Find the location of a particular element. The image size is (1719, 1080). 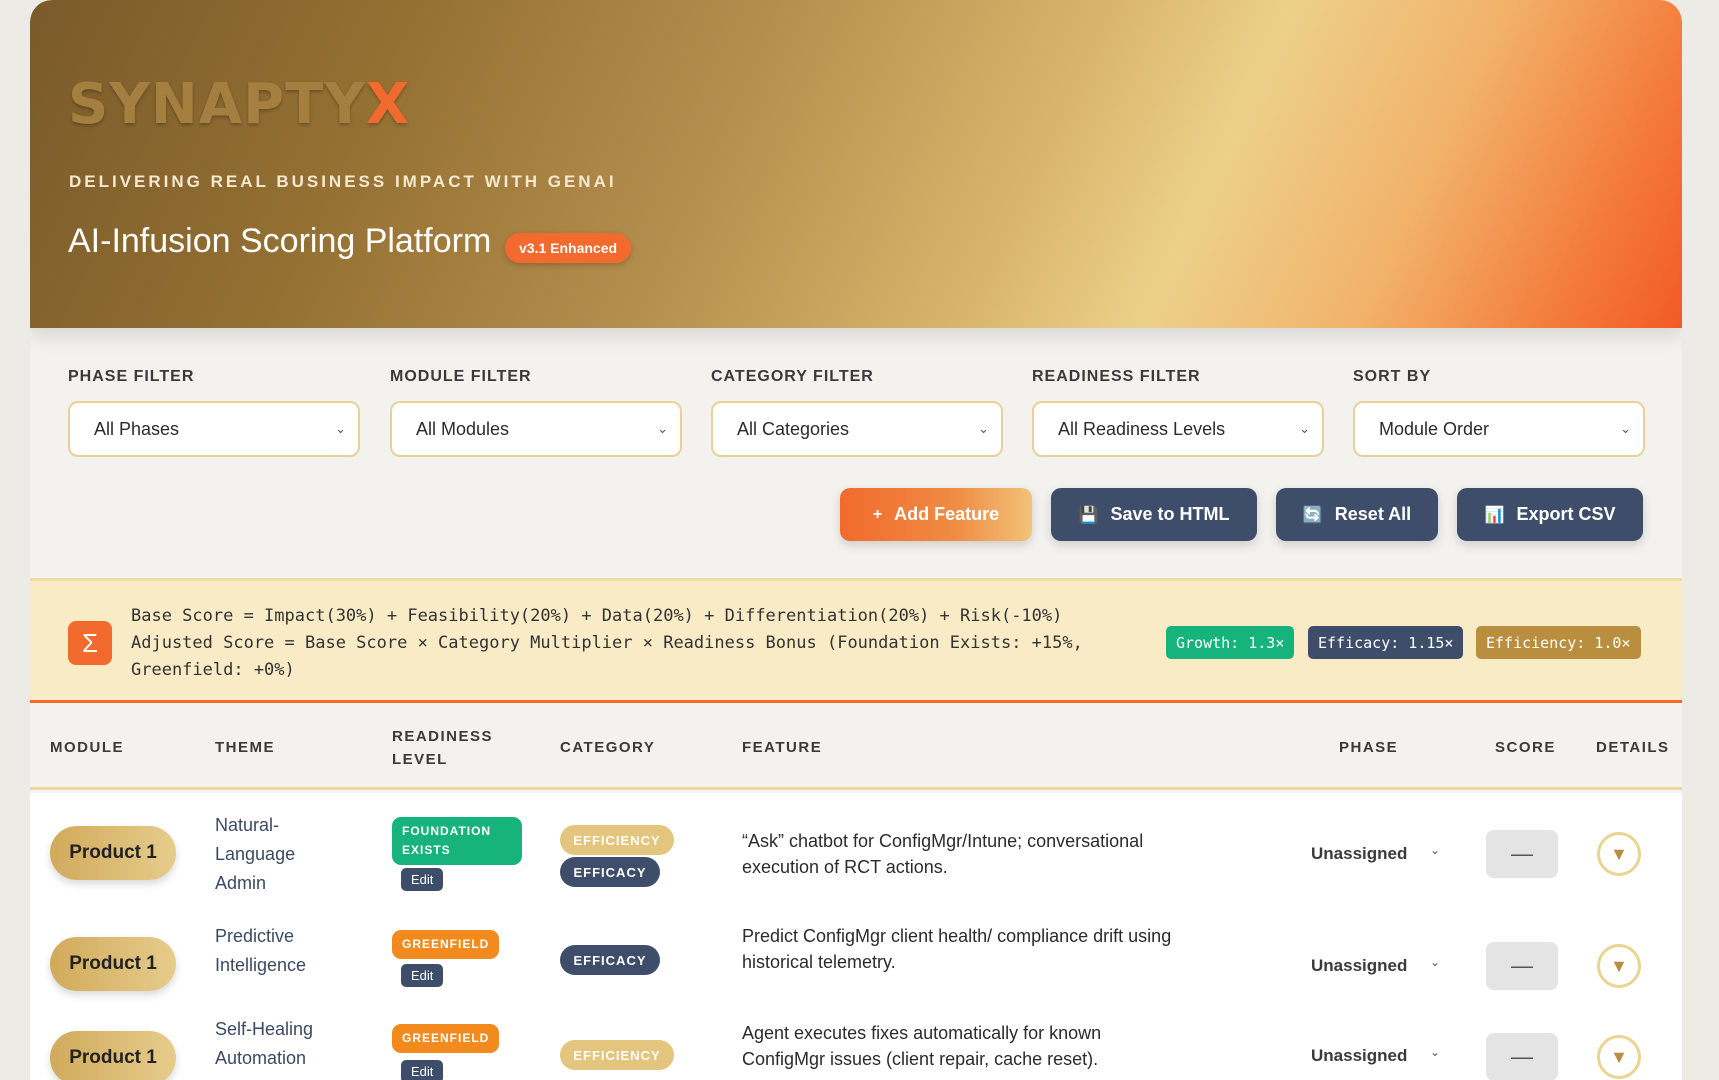

page-title: AI-Infusion Scoring Platform is located at coordinates (280, 241).